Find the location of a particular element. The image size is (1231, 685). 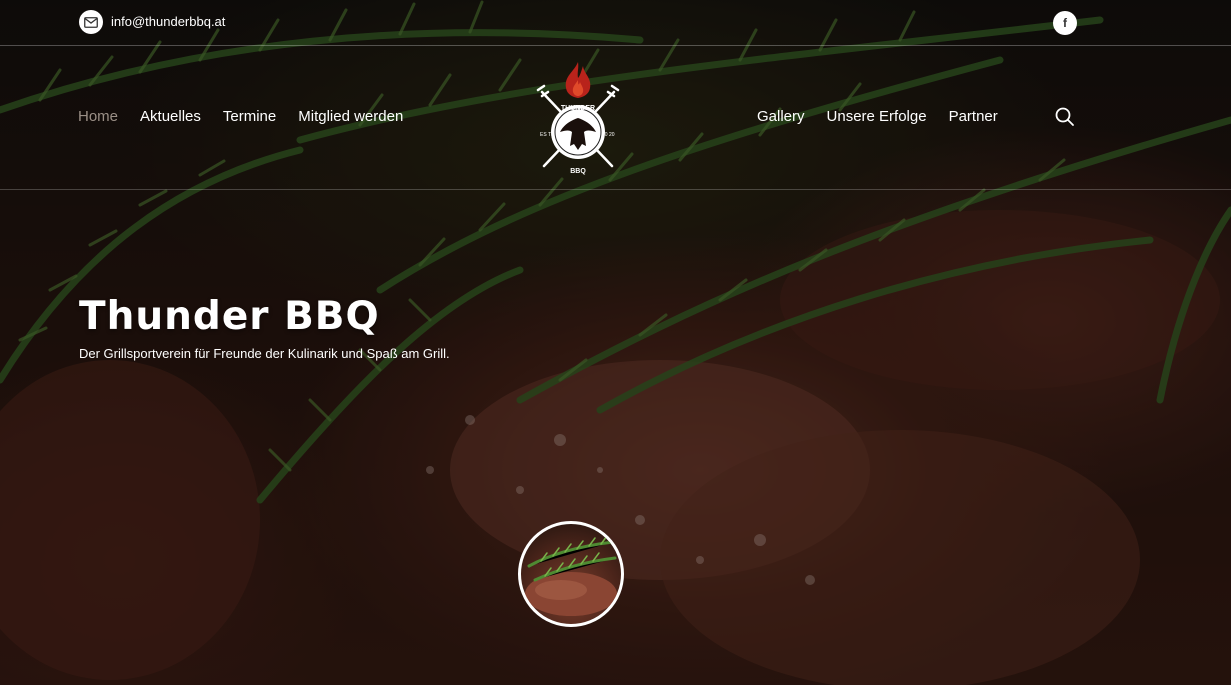

logo-left-text: ES TD is located at coordinates (547, 135).